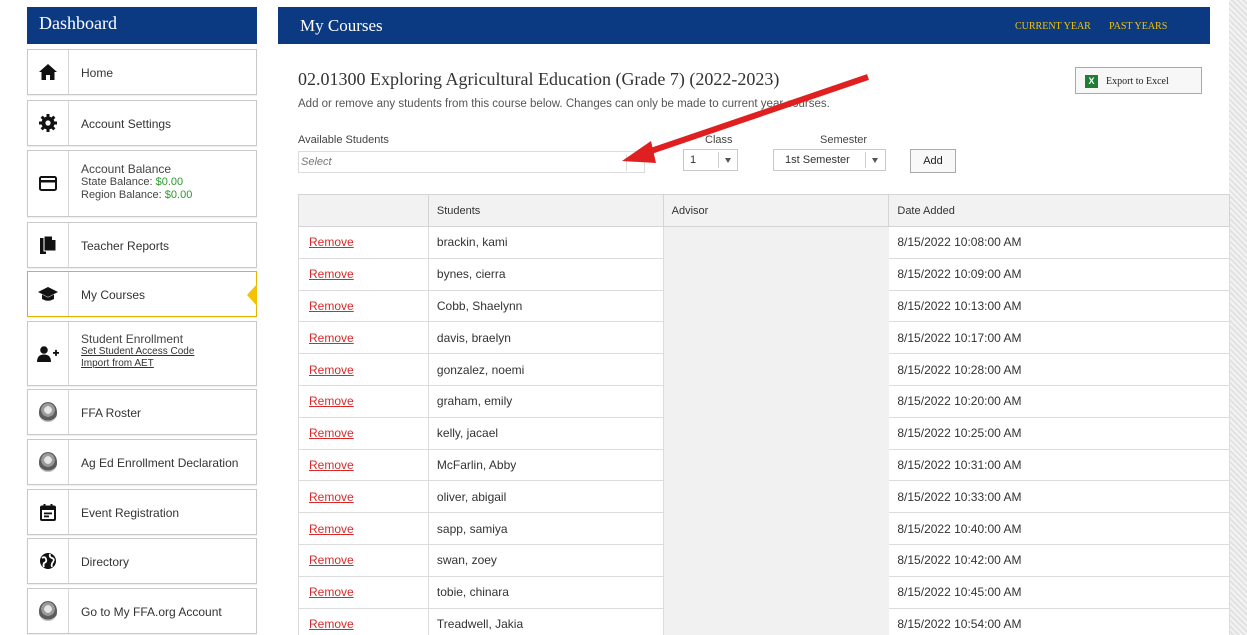  I want to click on calendar-icon, so click(48, 512).